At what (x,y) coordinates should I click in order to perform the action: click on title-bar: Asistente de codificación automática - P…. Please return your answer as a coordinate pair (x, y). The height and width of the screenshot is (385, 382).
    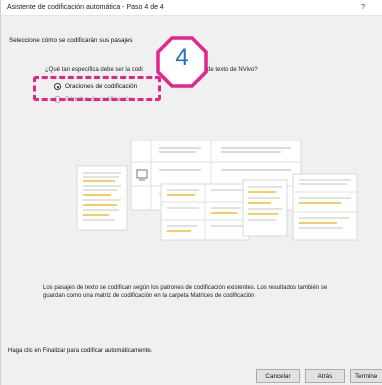
    Looking at the image, I should click on (191, 8).